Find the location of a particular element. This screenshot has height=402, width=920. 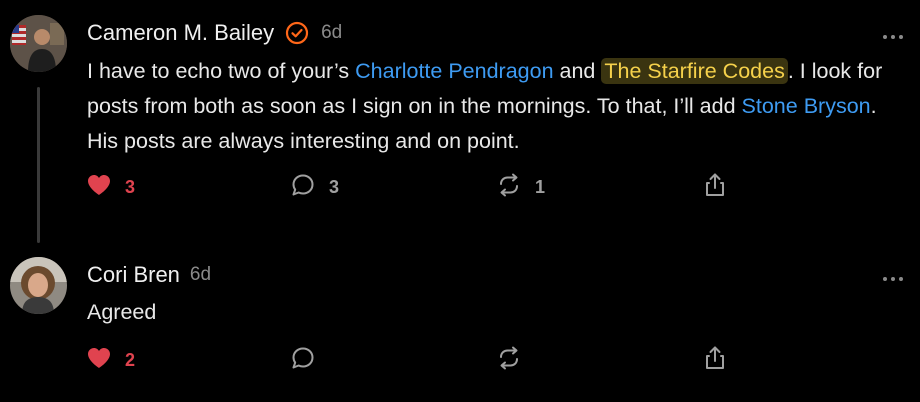

like-count: 2 is located at coordinates (130, 359).